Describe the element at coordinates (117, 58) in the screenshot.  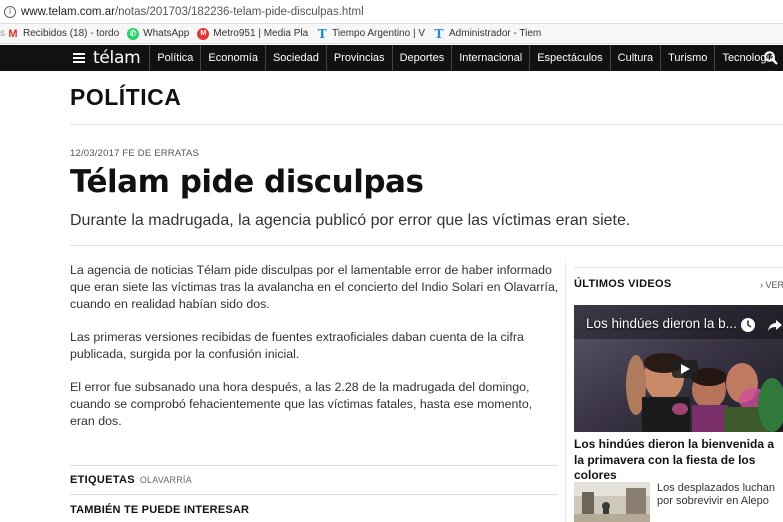
I see `telam-logo: télam` at that location.